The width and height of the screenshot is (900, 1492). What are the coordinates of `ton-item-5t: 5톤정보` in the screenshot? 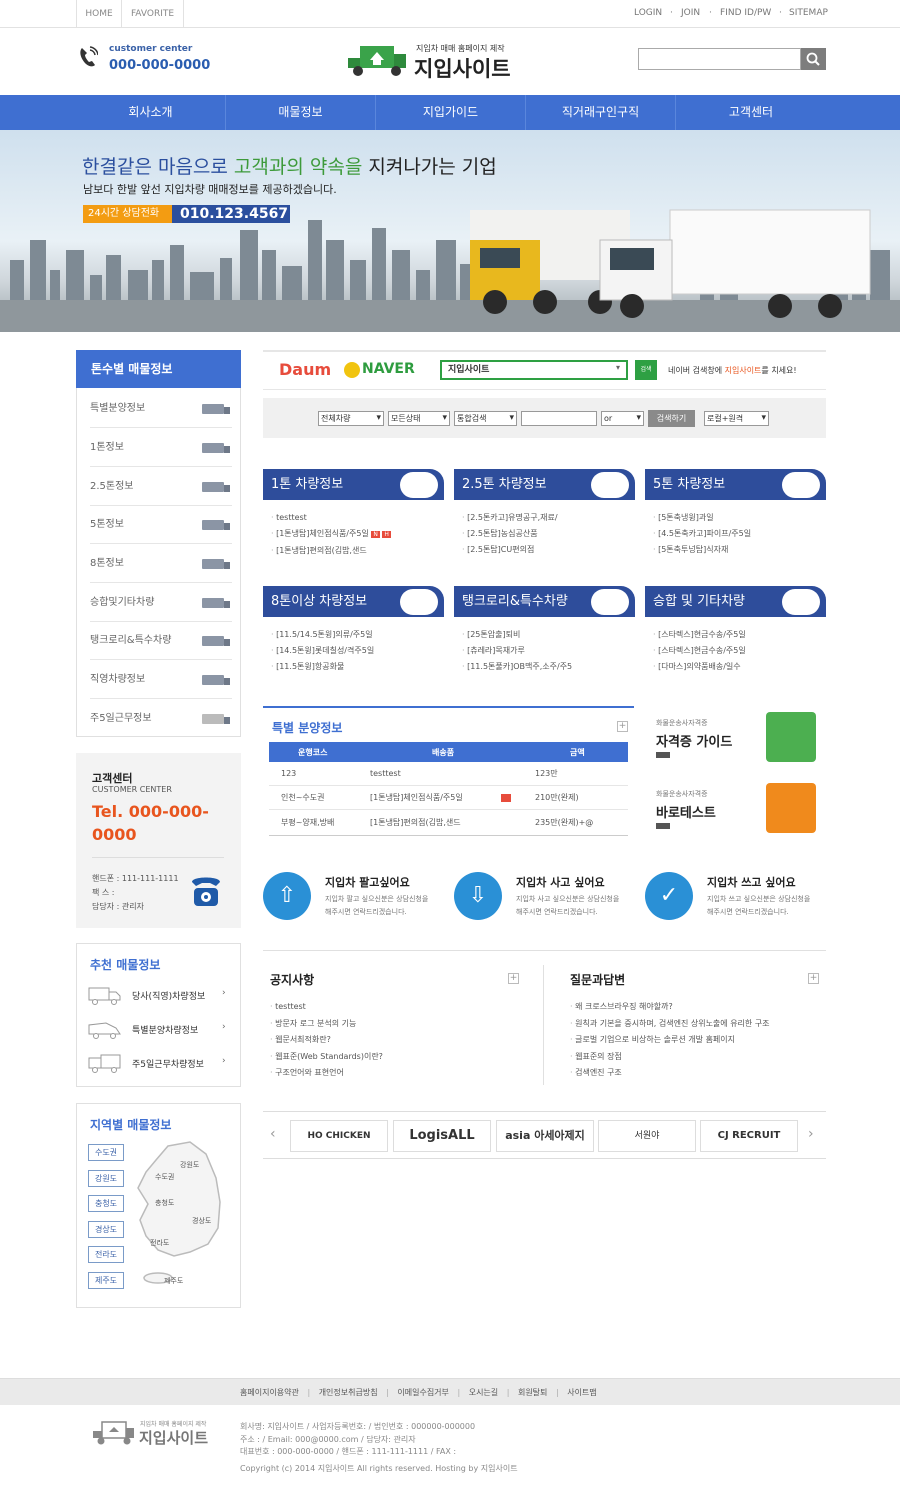 It's located at (161, 525).